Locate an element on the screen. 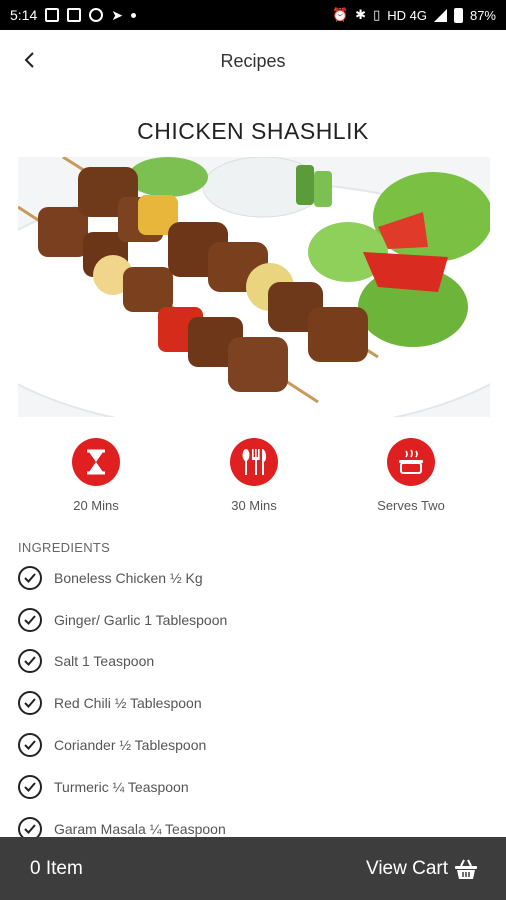 The width and height of the screenshot is (506, 900). ingredient-text: Turmeric ¼ Teaspoon is located at coordinates (121, 786).